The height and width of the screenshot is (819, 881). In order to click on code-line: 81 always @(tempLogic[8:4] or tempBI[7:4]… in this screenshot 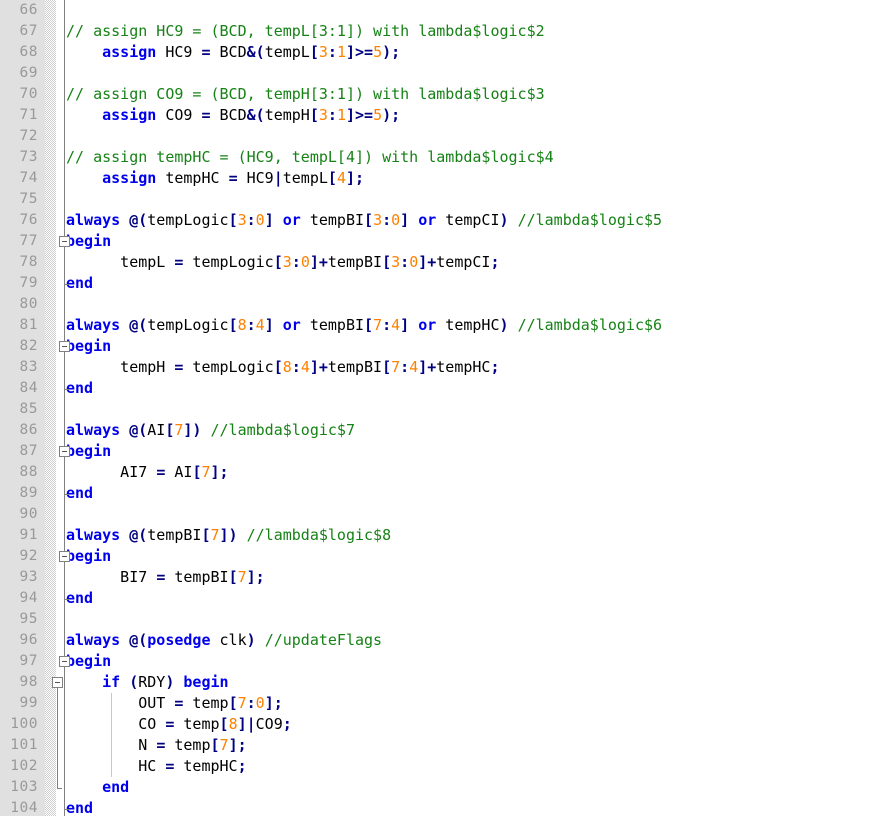, I will do `click(440, 325)`.